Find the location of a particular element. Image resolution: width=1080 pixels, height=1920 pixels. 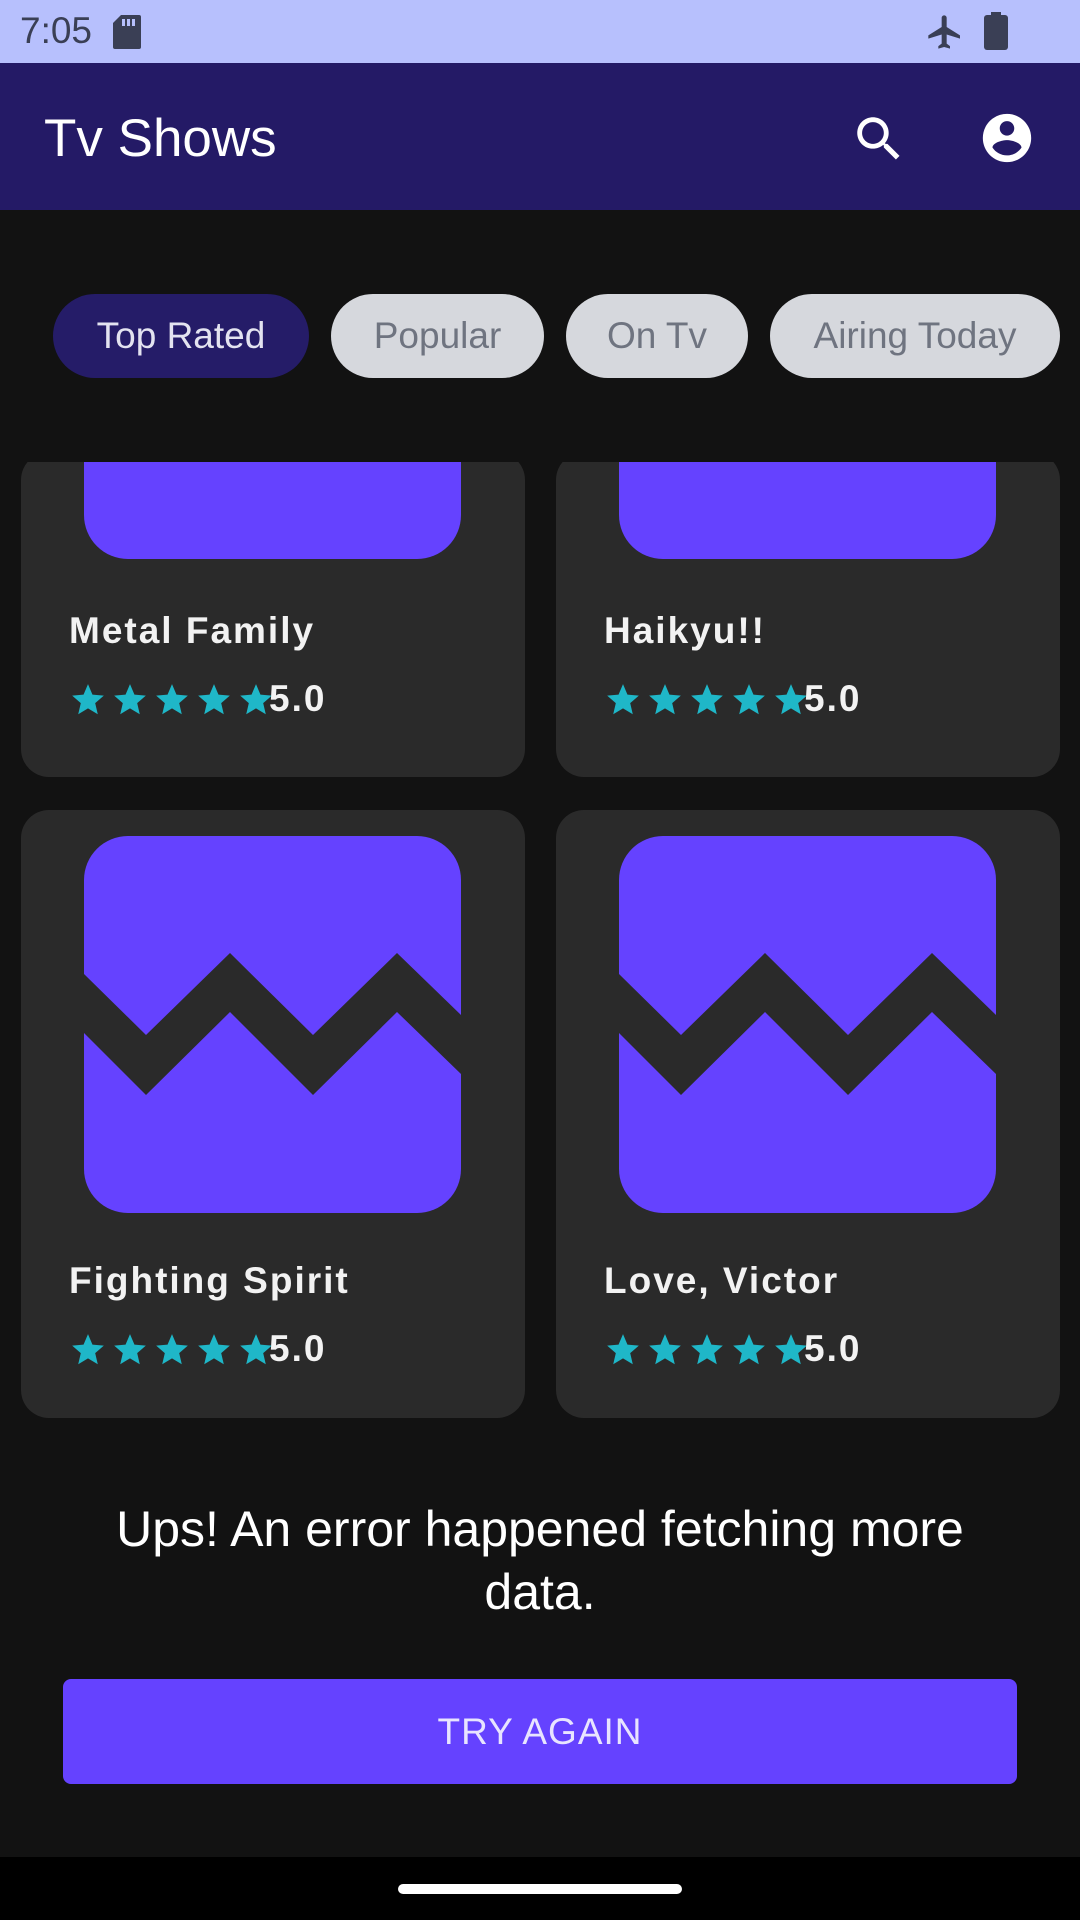

tab-airing-today: Airing Today is located at coordinates (915, 336).